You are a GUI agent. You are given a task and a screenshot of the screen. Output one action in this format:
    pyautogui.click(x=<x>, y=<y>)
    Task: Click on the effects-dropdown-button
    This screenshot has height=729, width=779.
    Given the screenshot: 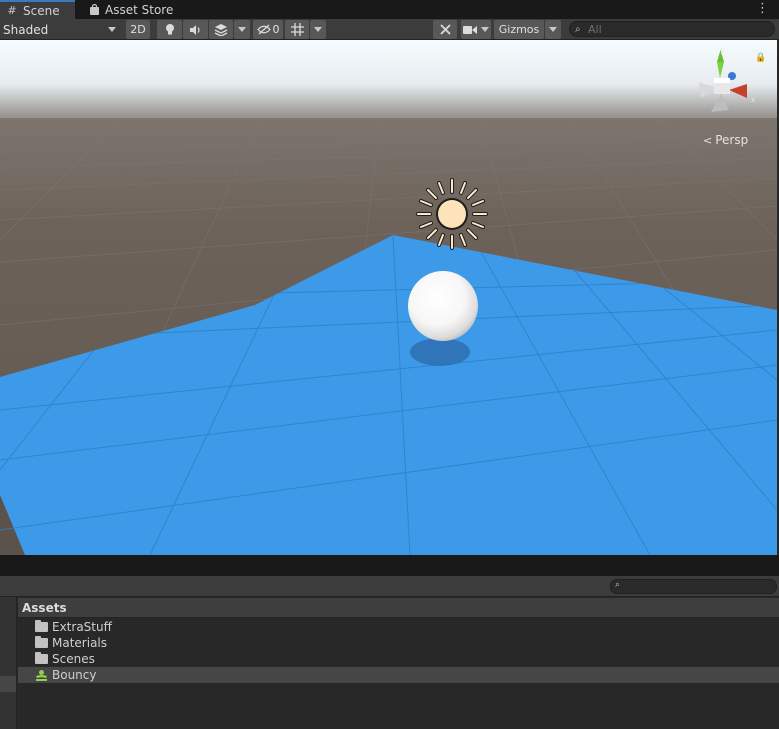 What is the action you would take?
    pyautogui.click(x=242, y=29)
    